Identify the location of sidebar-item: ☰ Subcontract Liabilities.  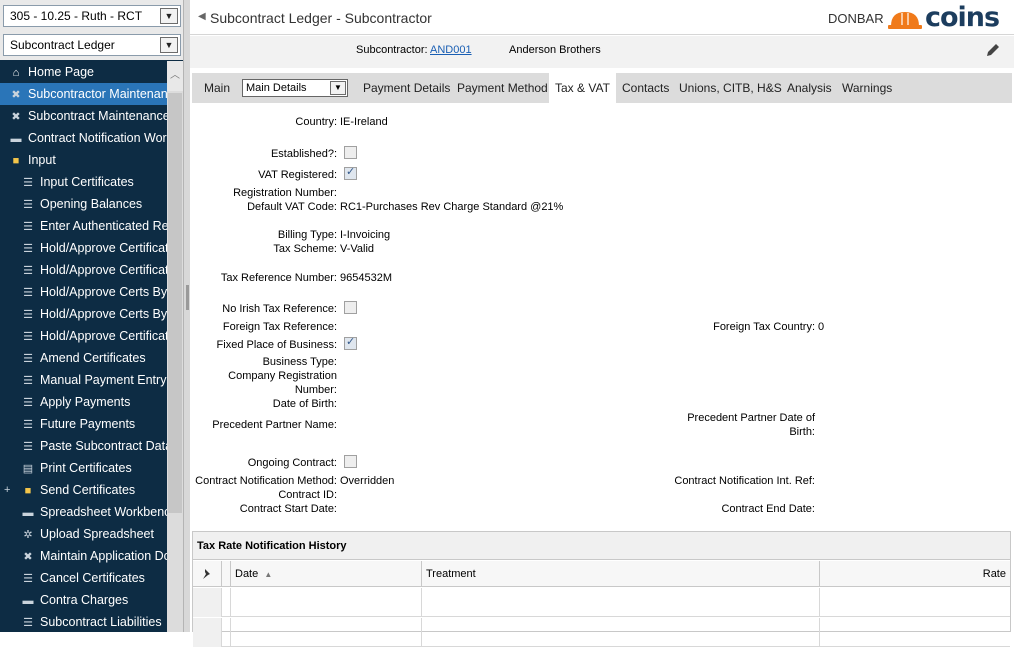
(83, 621).